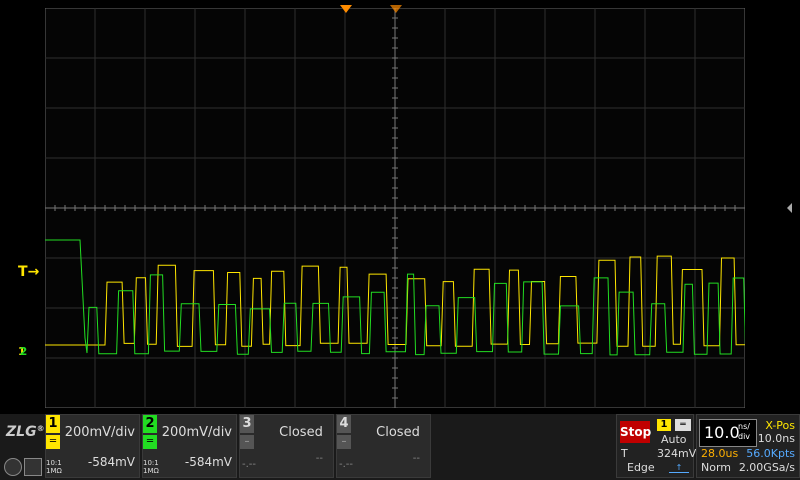 Image resolution: width=800 pixels, height=480 pixels. Describe the element at coordinates (247, 442) in the screenshot. I see `channel-3-coupling-icon: –` at that location.